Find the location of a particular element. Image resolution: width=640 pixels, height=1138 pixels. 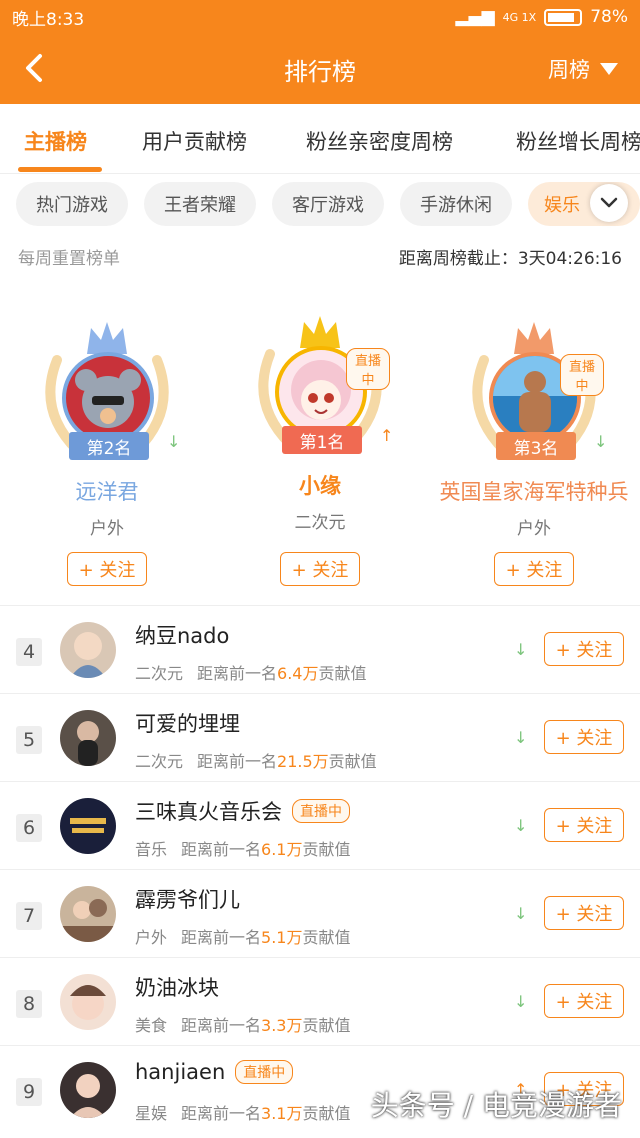

contribution-gap: 距离前一名21.5万贡献值 is located at coordinates (287, 760).